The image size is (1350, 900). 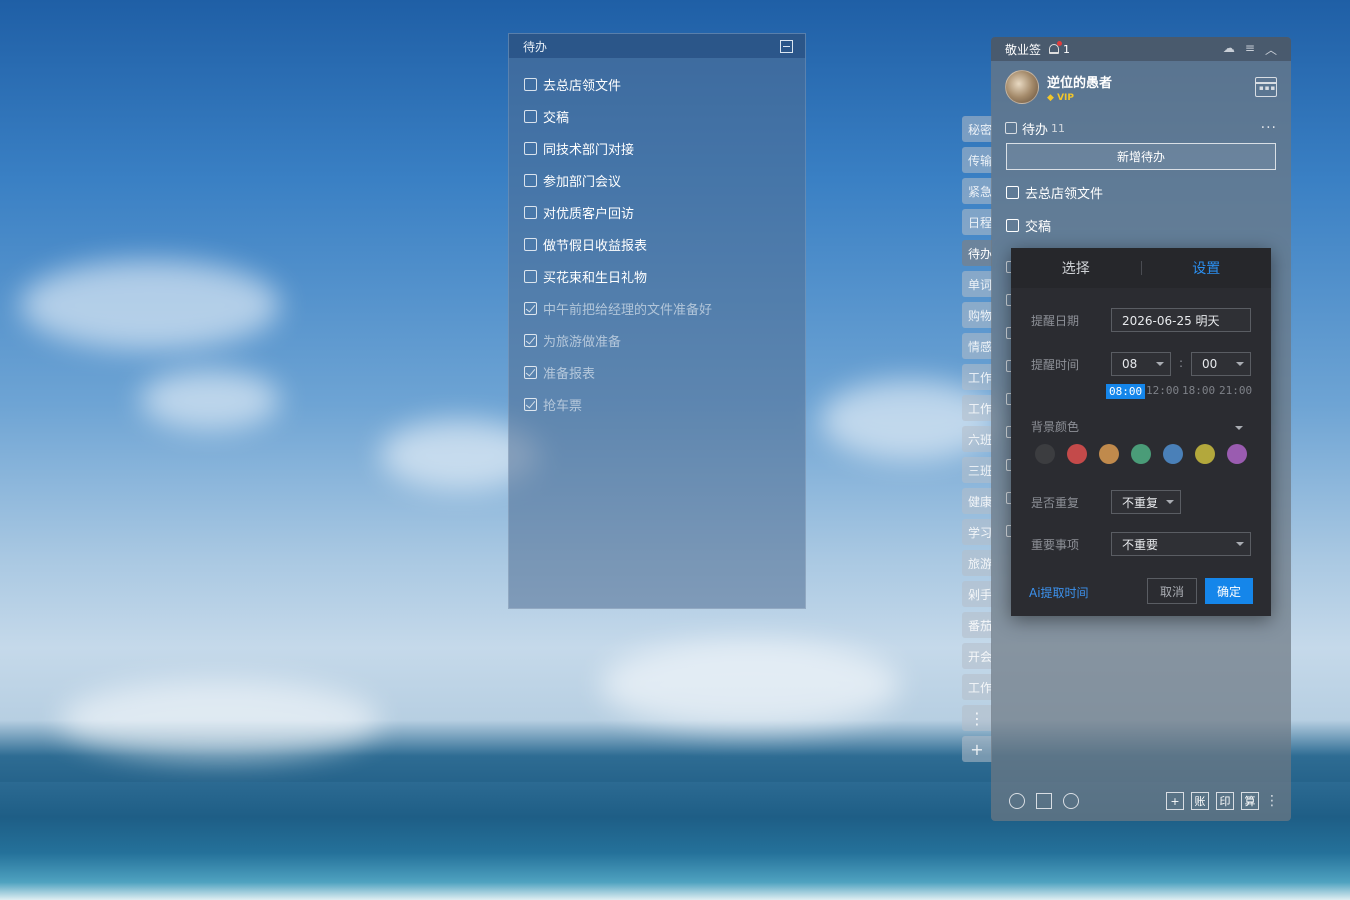 I want to click on category-tab: 健康, so click(x=977, y=501).